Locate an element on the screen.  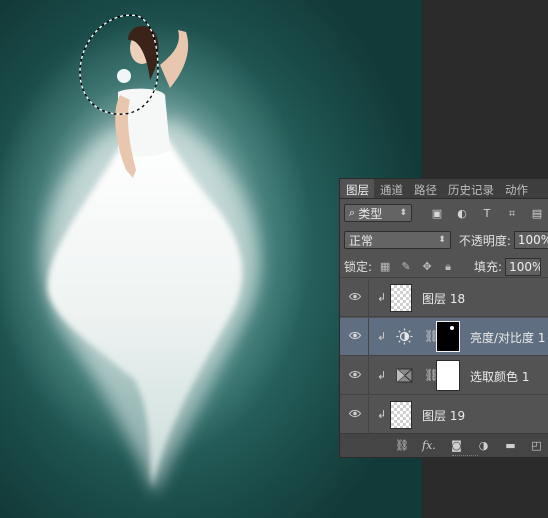
shape-filter-icon: ⌗ is located at coordinates (512, 213).